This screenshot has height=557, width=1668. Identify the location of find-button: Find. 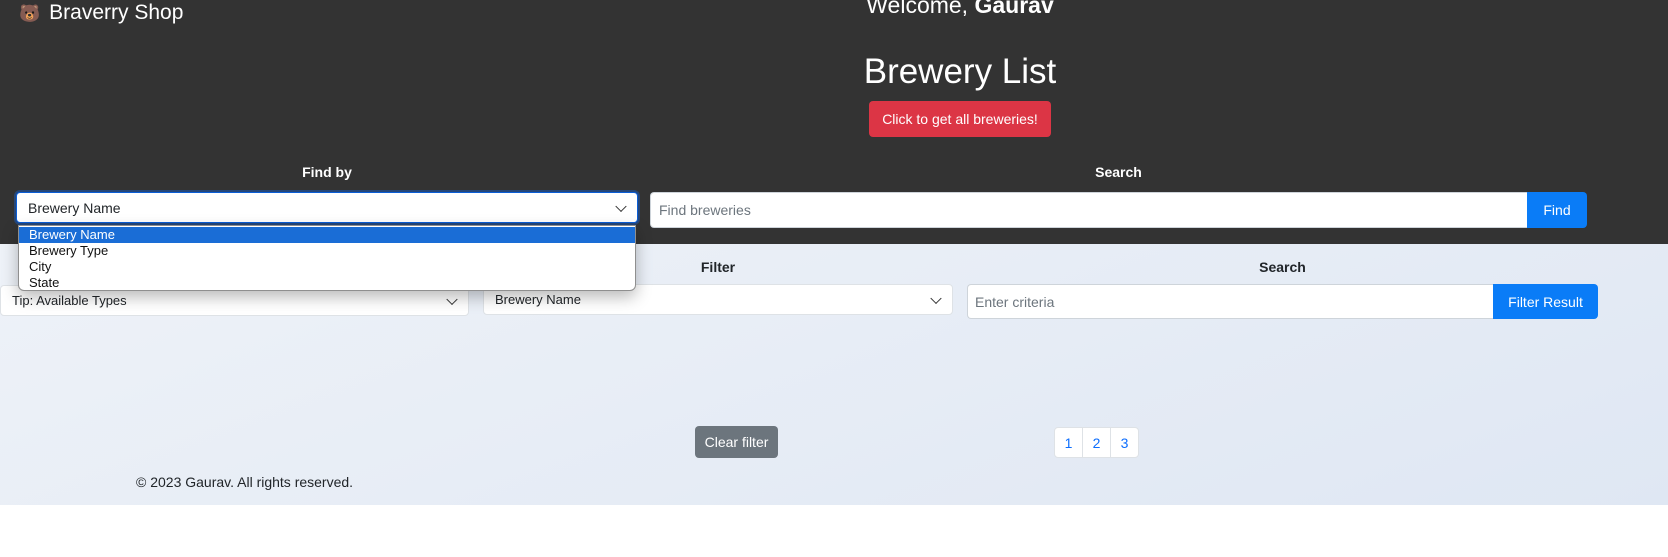
(1557, 210).